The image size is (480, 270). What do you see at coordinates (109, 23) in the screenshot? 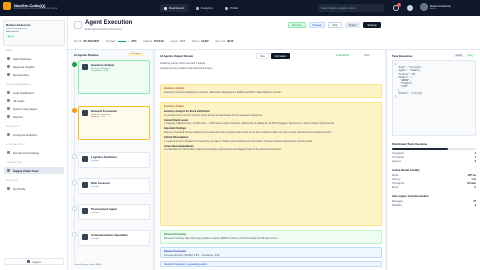
I see `page-title: Agent Execution` at bounding box center [109, 23].